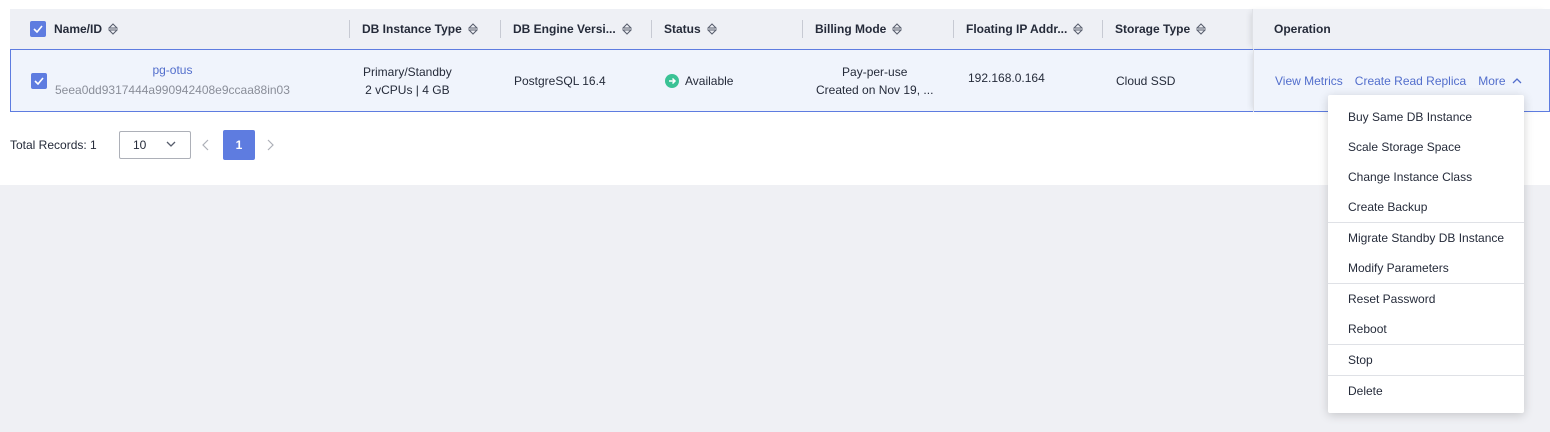 The width and height of the screenshot is (1550, 432). I want to click on header-storage-type: Storage Type, so click(1161, 29).